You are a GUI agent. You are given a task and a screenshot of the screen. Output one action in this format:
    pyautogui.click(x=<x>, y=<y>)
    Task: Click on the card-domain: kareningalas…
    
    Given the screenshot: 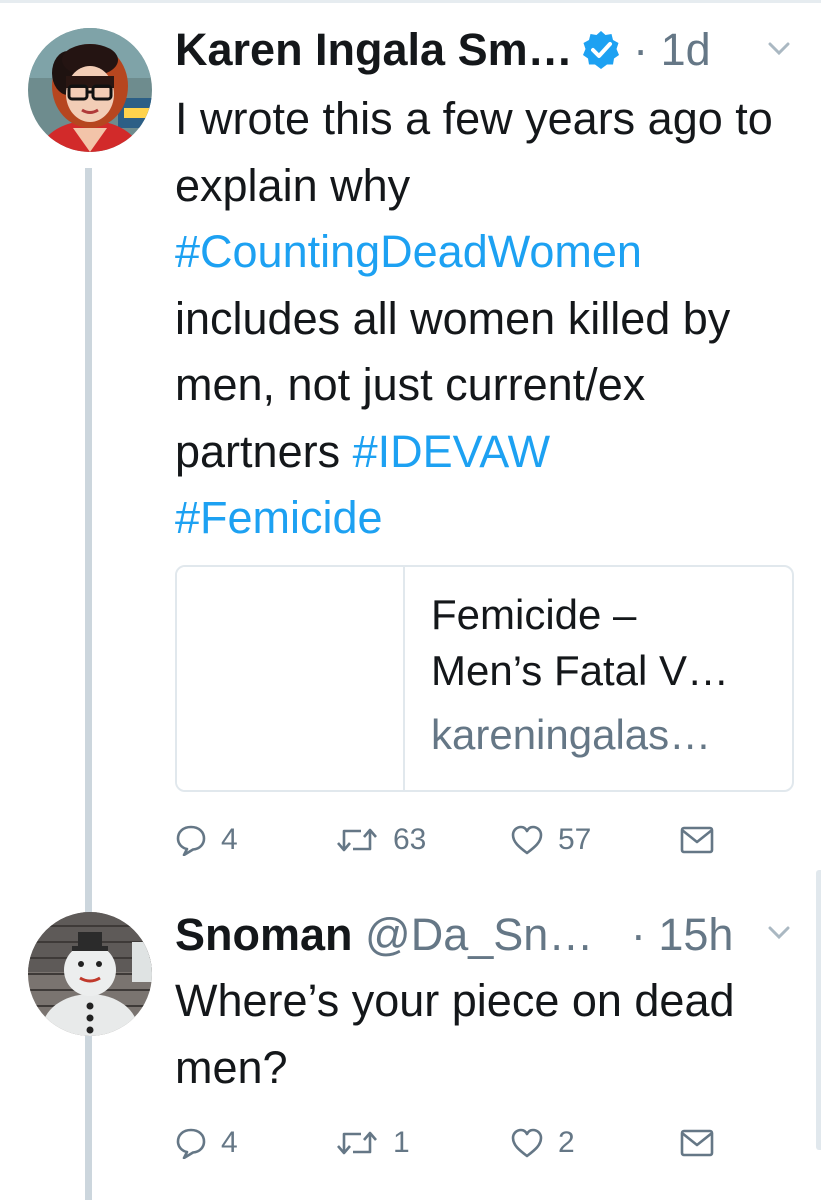 What is the action you would take?
    pyautogui.click(x=571, y=734)
    